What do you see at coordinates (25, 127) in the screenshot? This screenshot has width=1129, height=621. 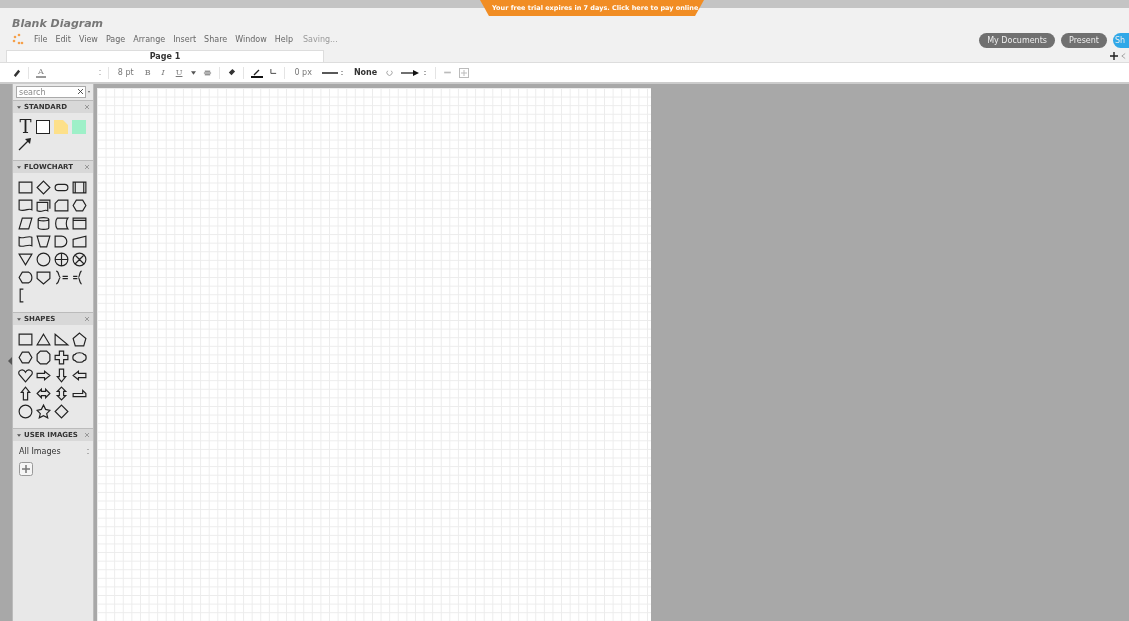 I see `text-tool: T` at bounding box center [25, 127].